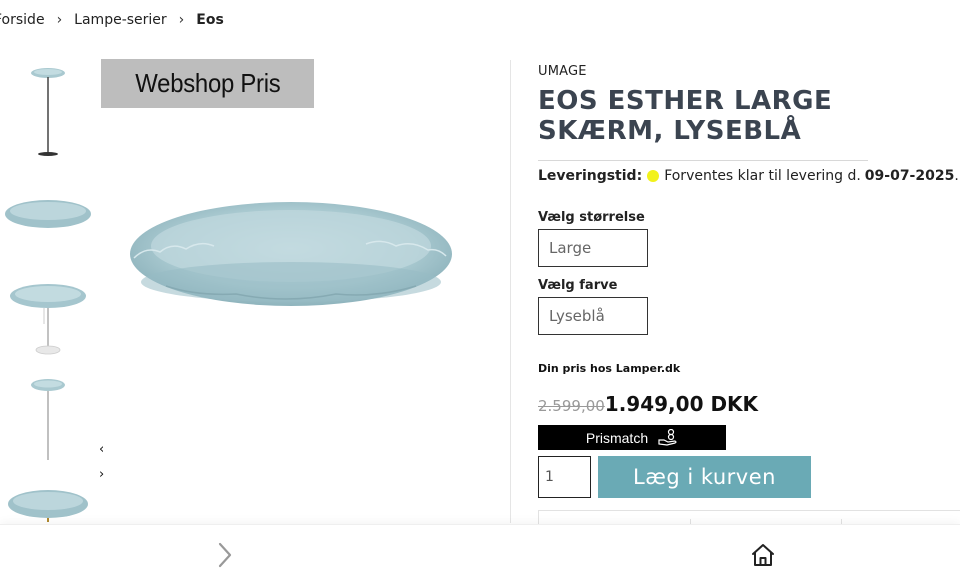 The width and height of the screenshot is (960, 583). I want to click on gallery-prev-button: ‹, so click(101, 449).